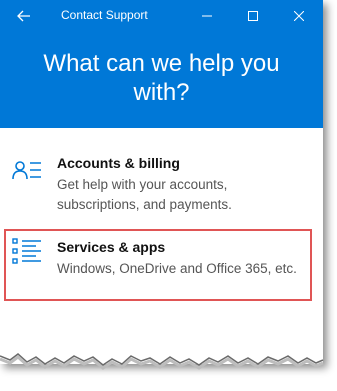  I want to click on minimize-icon, so click(207, 15).